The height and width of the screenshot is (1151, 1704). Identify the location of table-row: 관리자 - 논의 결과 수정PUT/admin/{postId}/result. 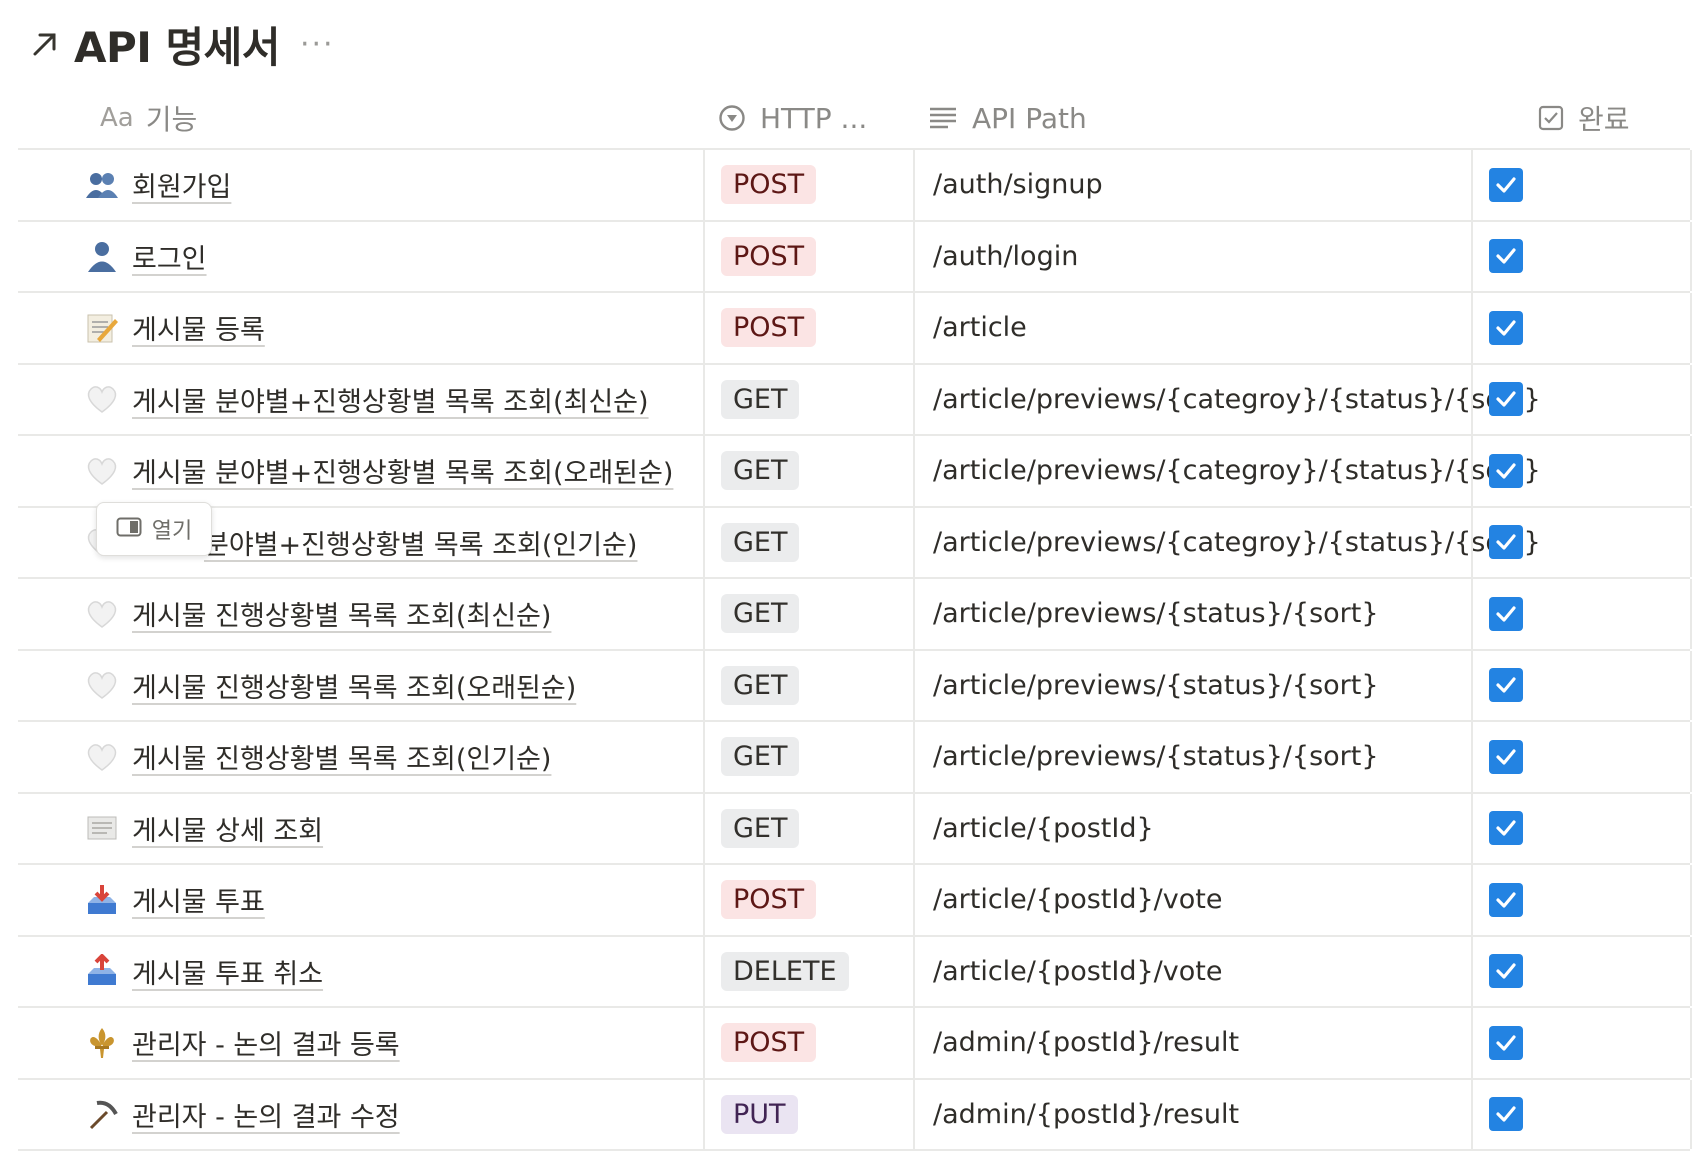
(854, 1115).